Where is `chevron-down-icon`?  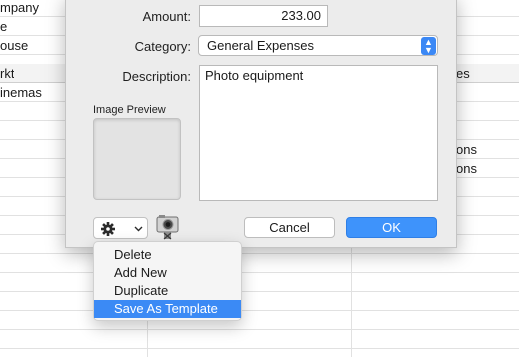
chevron-down-icon is located at coordinates (138, 229).